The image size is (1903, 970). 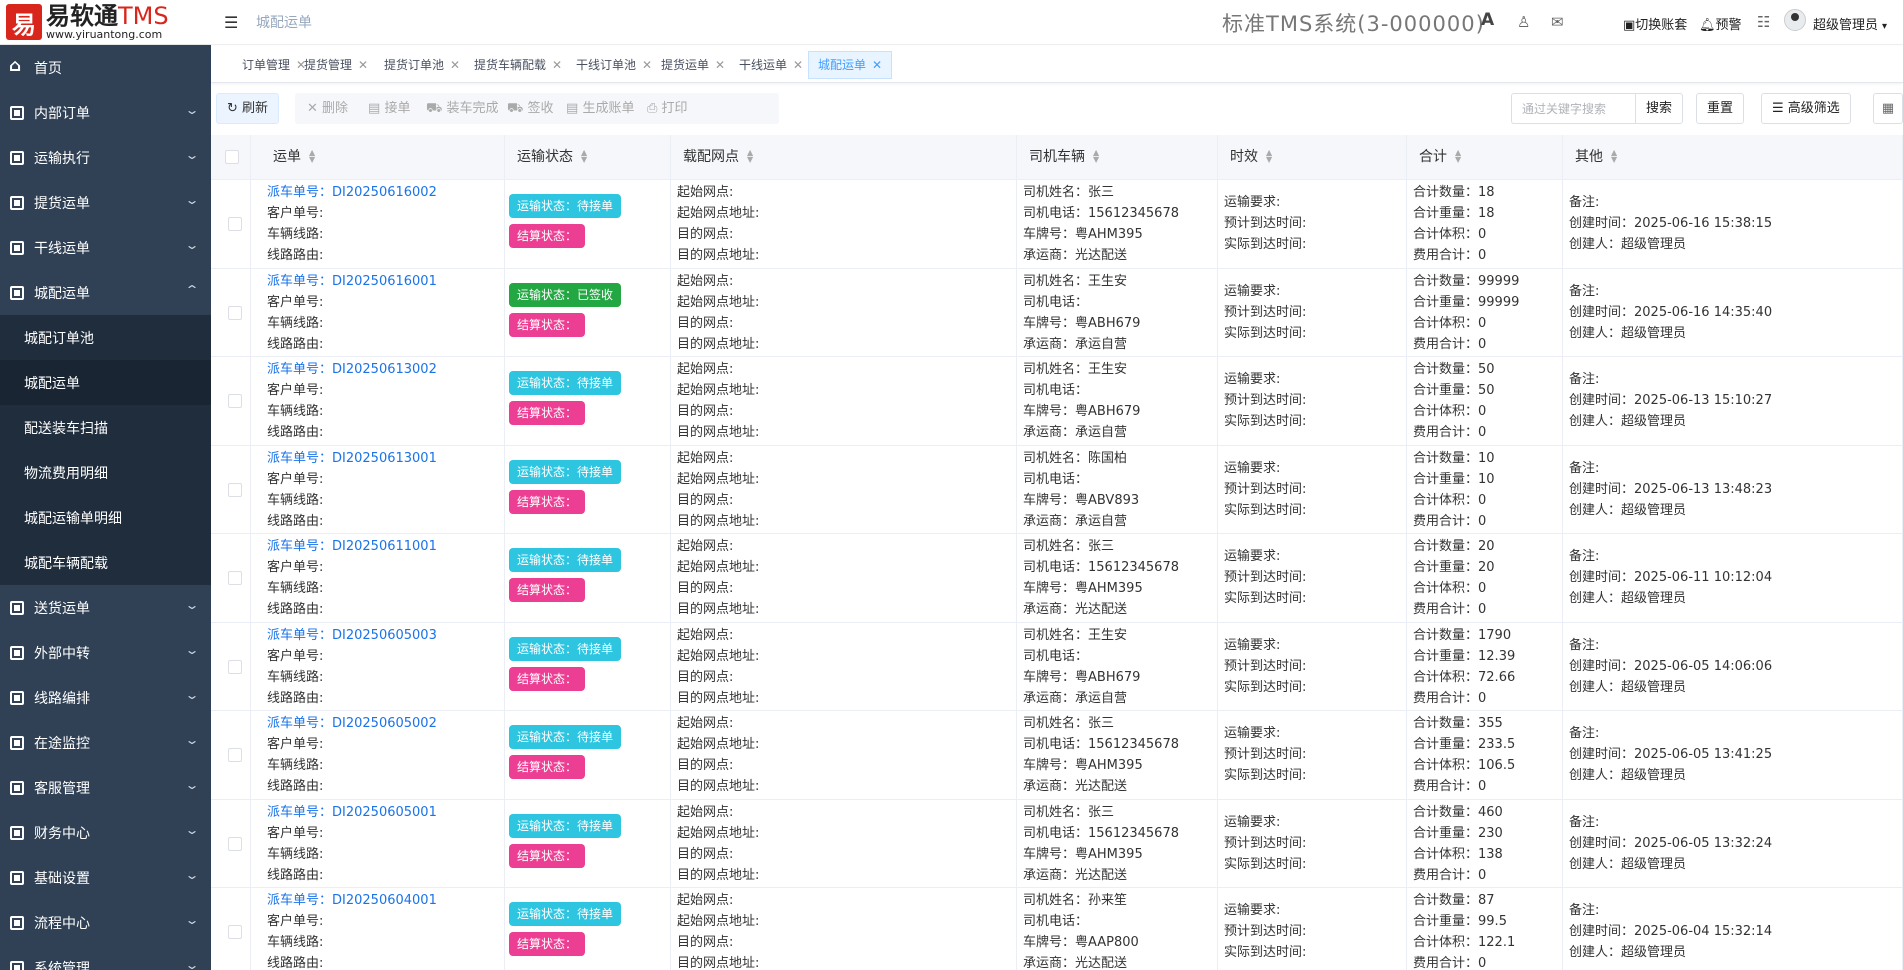 I want to click on avatar, so click(x=1795, y=20).